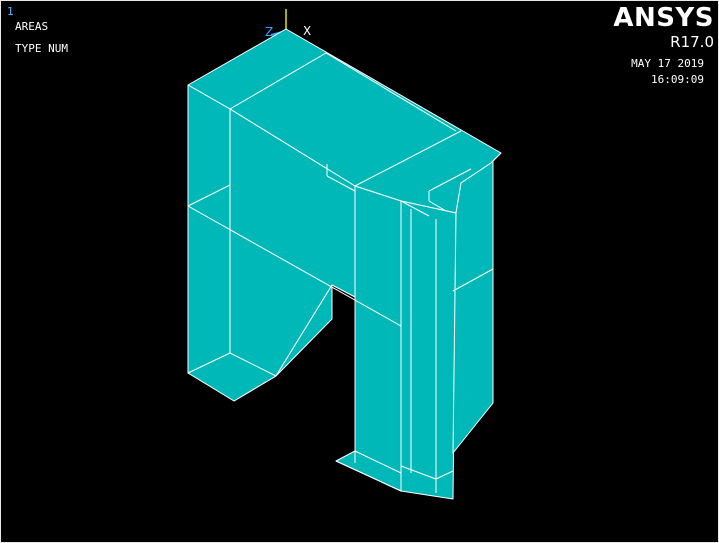  What do you see at coordinates (378, 338) in the screenshot?
I see `area-column` at bounding box center [378, 338].